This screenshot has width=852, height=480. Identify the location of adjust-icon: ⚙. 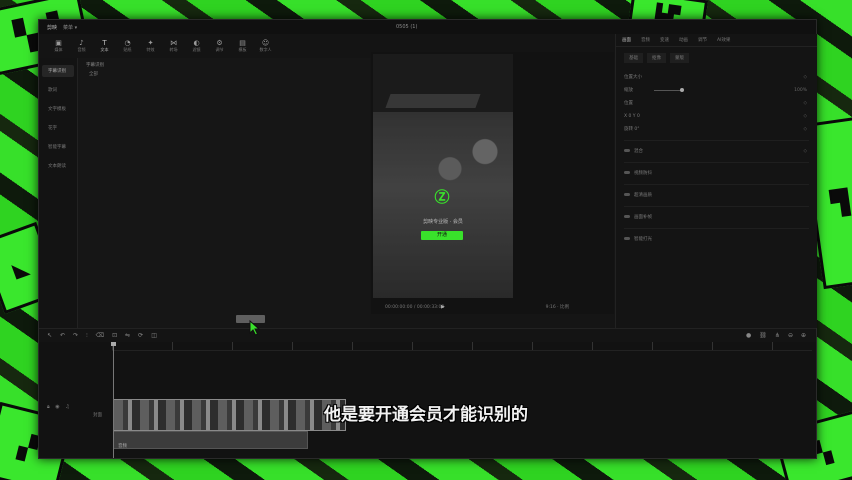
(219, 43).